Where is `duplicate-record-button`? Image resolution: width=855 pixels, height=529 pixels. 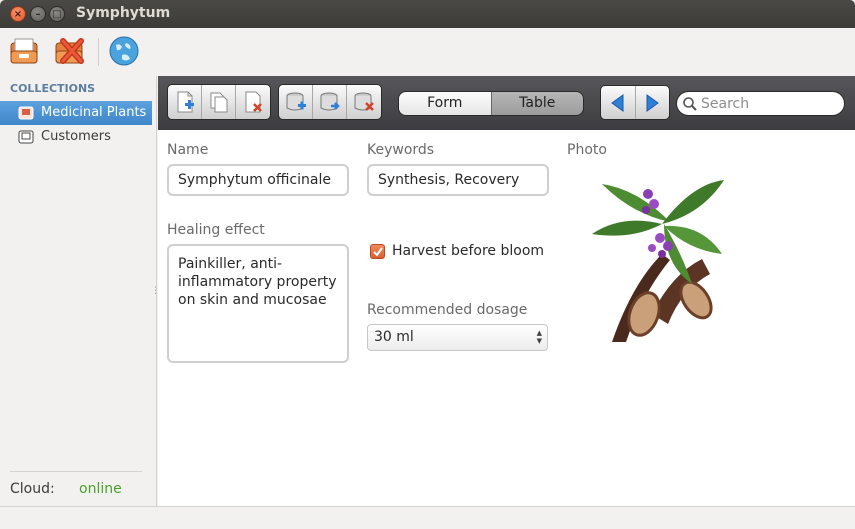 duplicate-record-button is located at coordinates (219, 102).